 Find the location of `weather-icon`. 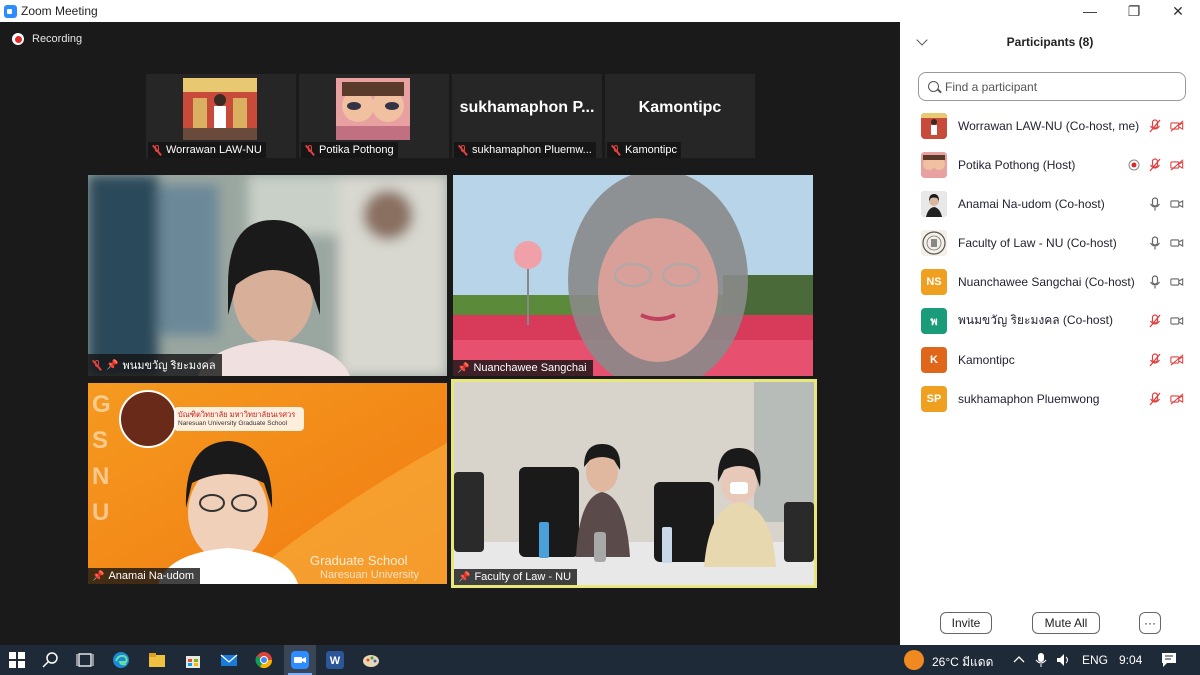

weather-icon is located at coordinates (914, 660).